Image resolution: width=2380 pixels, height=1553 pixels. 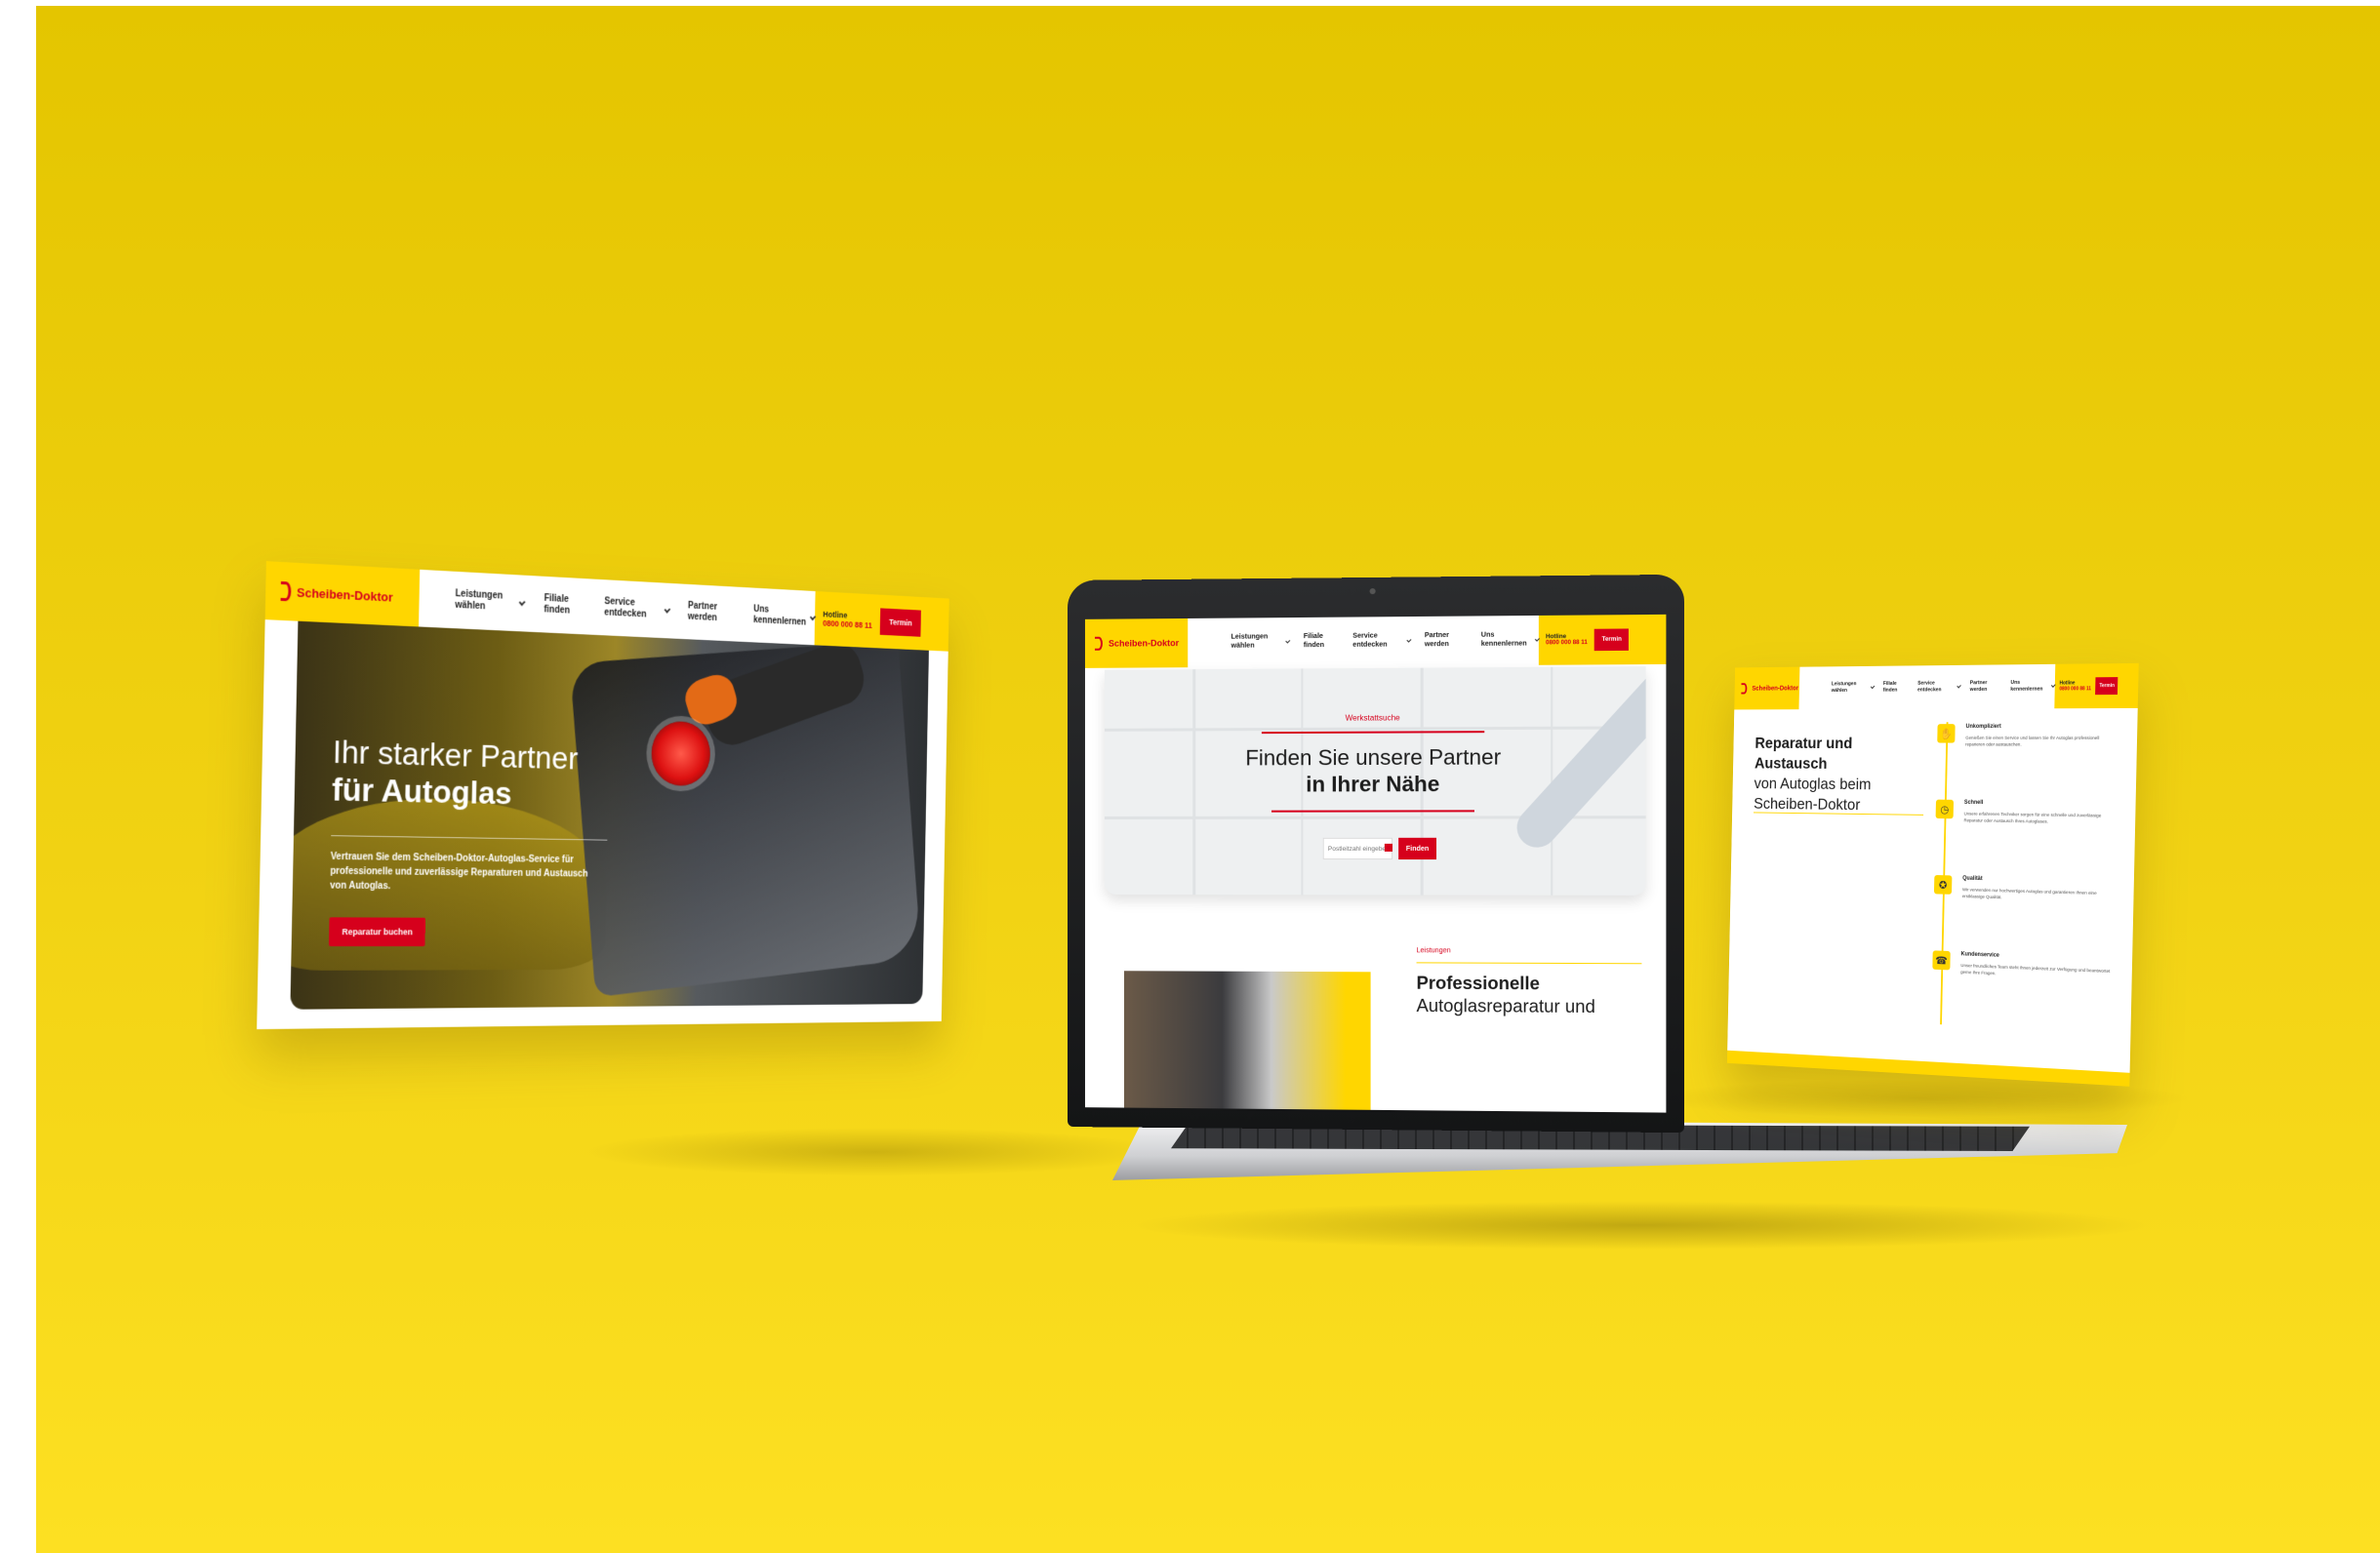 I want to click on feature-title: Qualität, so click(x=1972, y=879).